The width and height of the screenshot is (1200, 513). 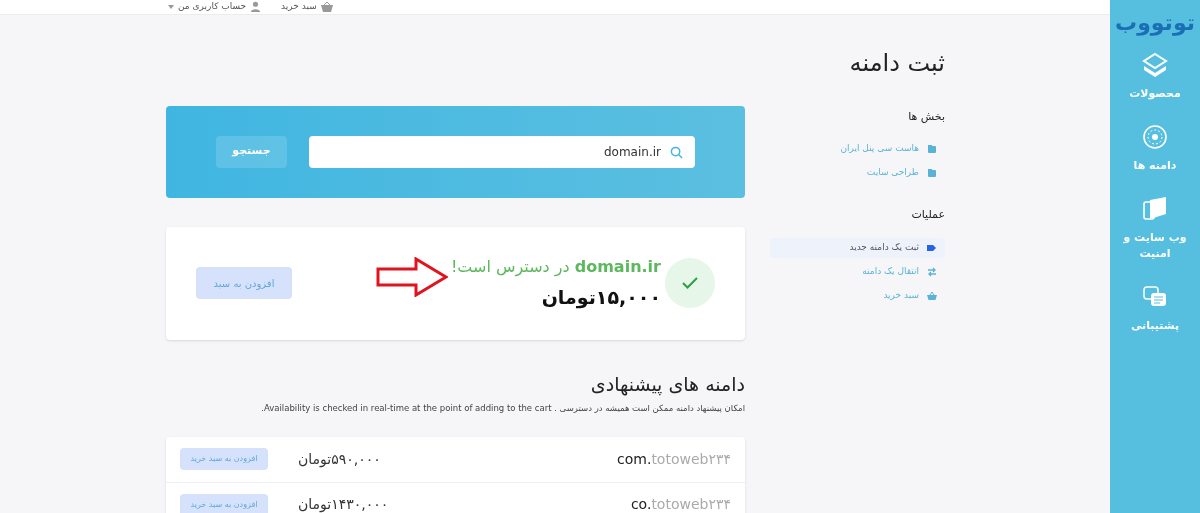 What do you see at coordinates (502, 151) in the screenshot?
I see `search-field: domain.ir` at bounding box center [502, 151].